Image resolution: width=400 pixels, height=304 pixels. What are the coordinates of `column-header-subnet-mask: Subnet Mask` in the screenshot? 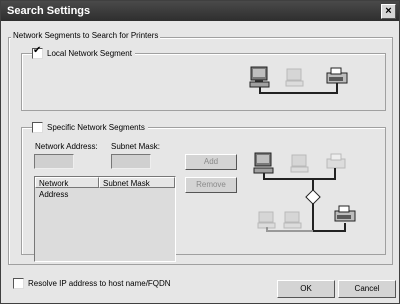 It's located at (137, 182).